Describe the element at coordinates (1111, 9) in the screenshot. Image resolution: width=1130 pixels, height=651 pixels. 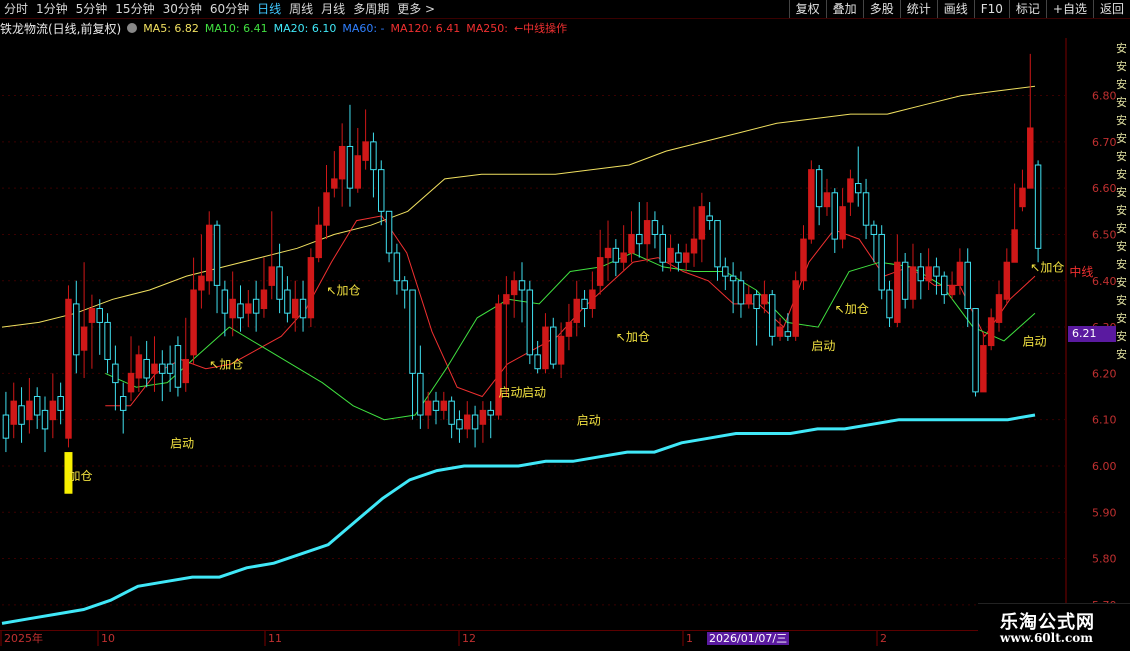
I see `tool-button-8: 返回` at that location.